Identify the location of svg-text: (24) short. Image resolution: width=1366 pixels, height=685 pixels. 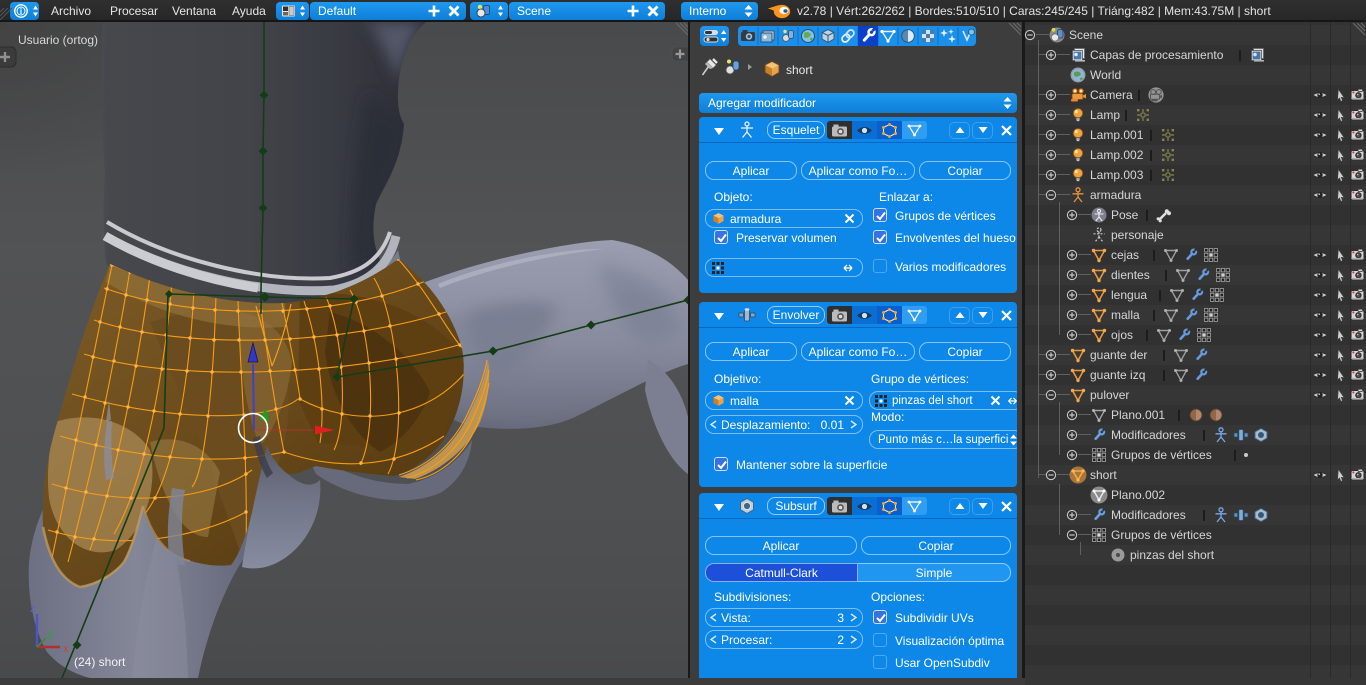
(100, 662).